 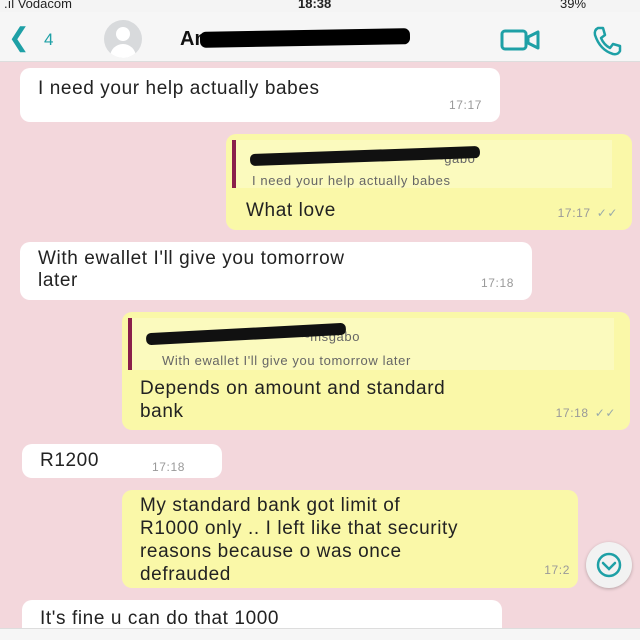 I want to click on redaction-mark, so click(x=305, y=38).